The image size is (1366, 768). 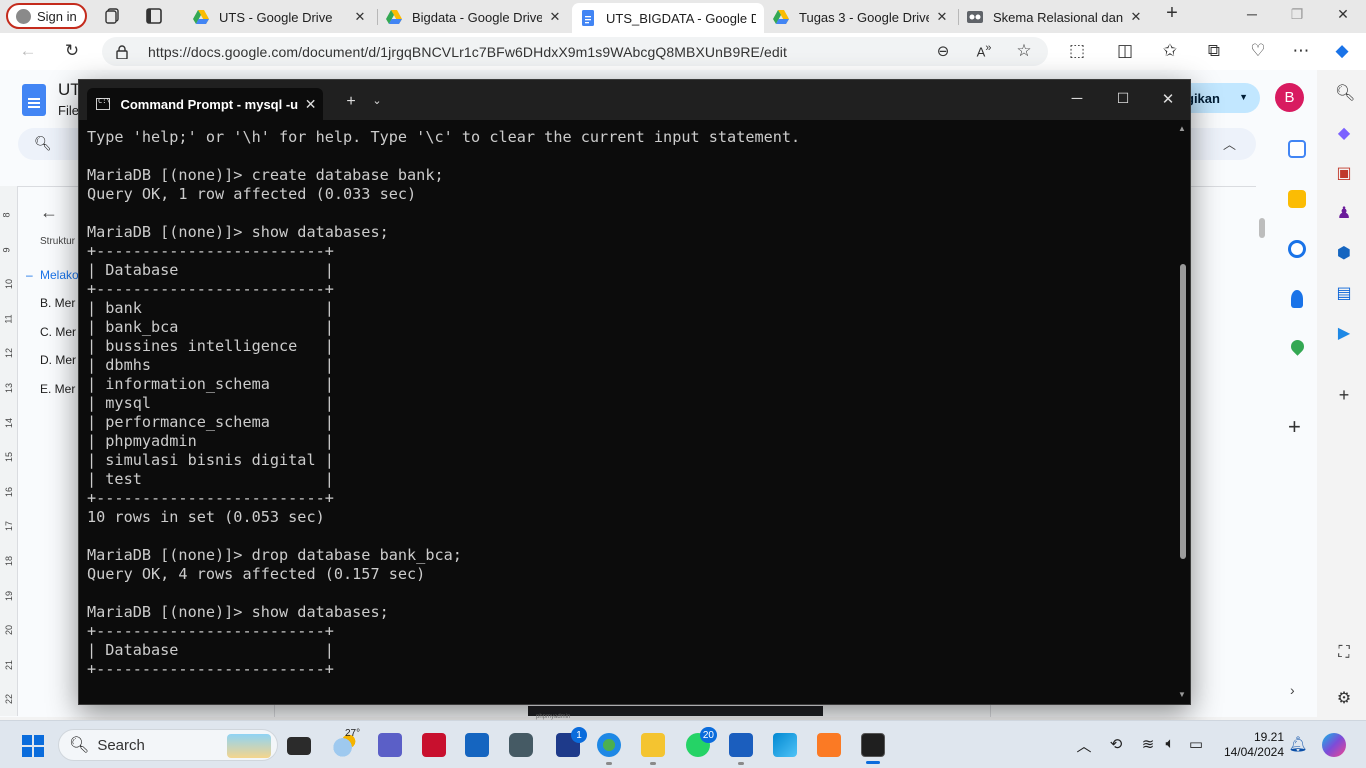 I want to click on tab-actions-icon, so click(x=154, y=16).